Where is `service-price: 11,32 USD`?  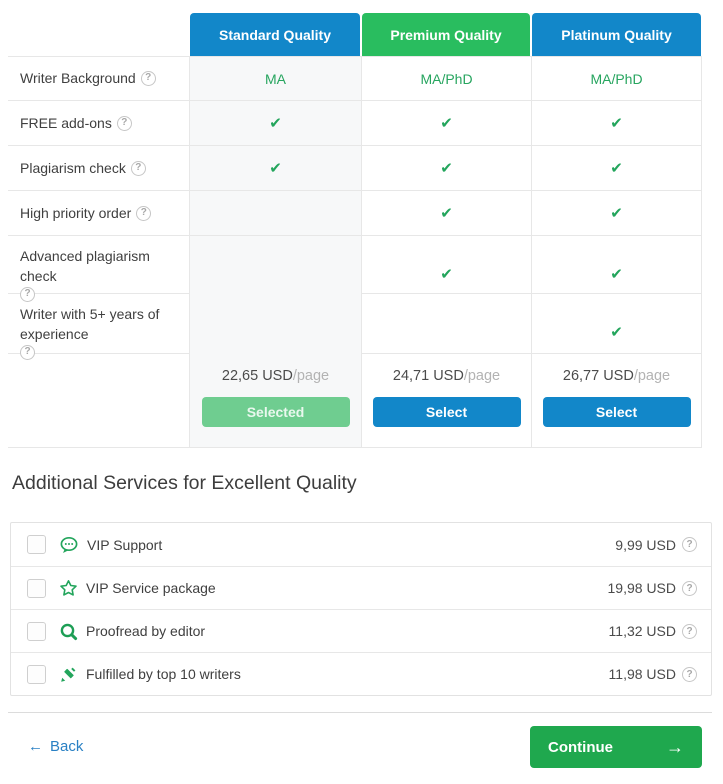 service-price: 11,32 USD is located at coordinates (642, 631).